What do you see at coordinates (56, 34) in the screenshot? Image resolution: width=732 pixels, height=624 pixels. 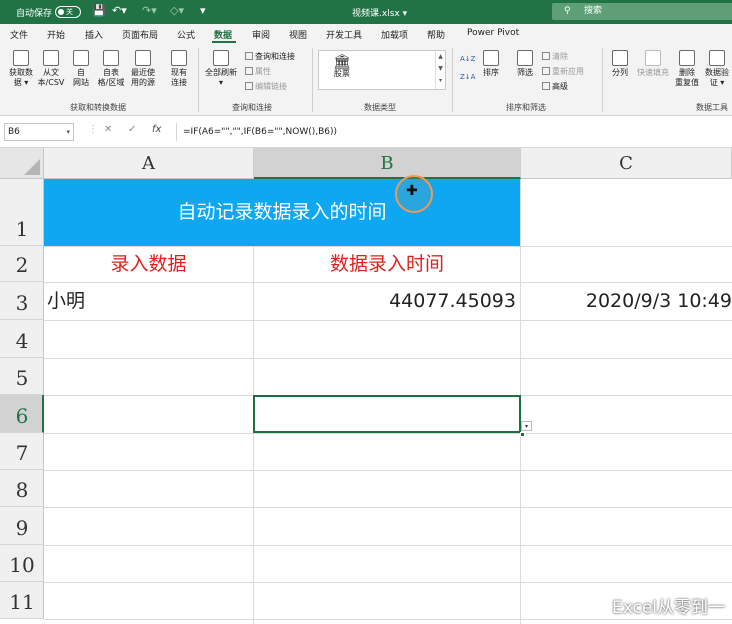 I see `tab-home: 开始` at bounding box center [56, 34].